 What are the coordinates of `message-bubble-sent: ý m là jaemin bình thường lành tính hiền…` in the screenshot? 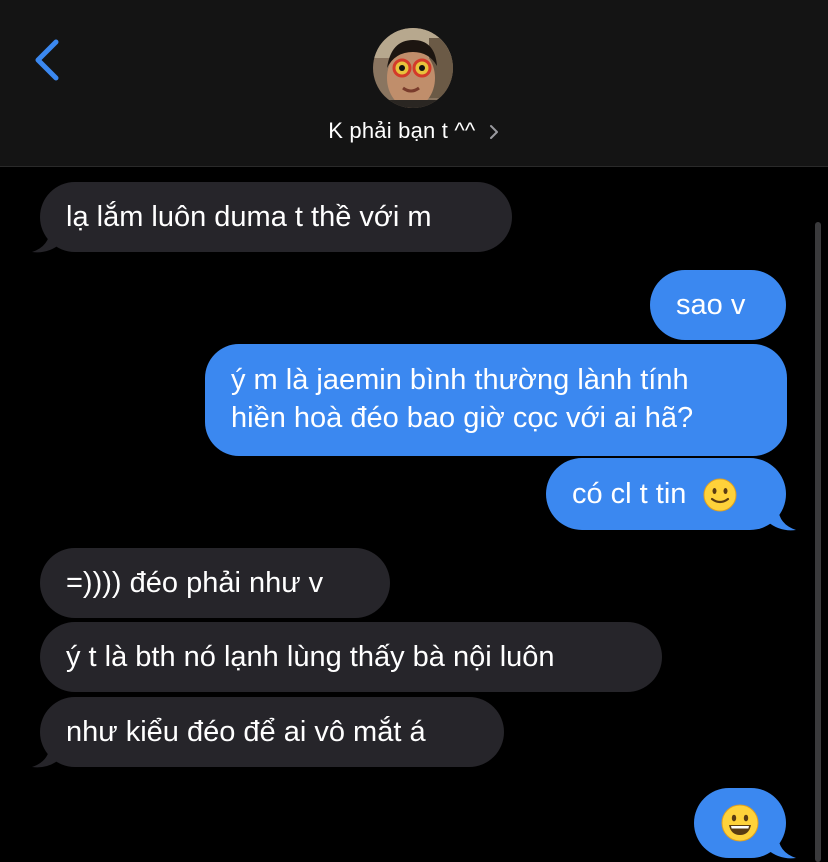 It's located at (496, 400).